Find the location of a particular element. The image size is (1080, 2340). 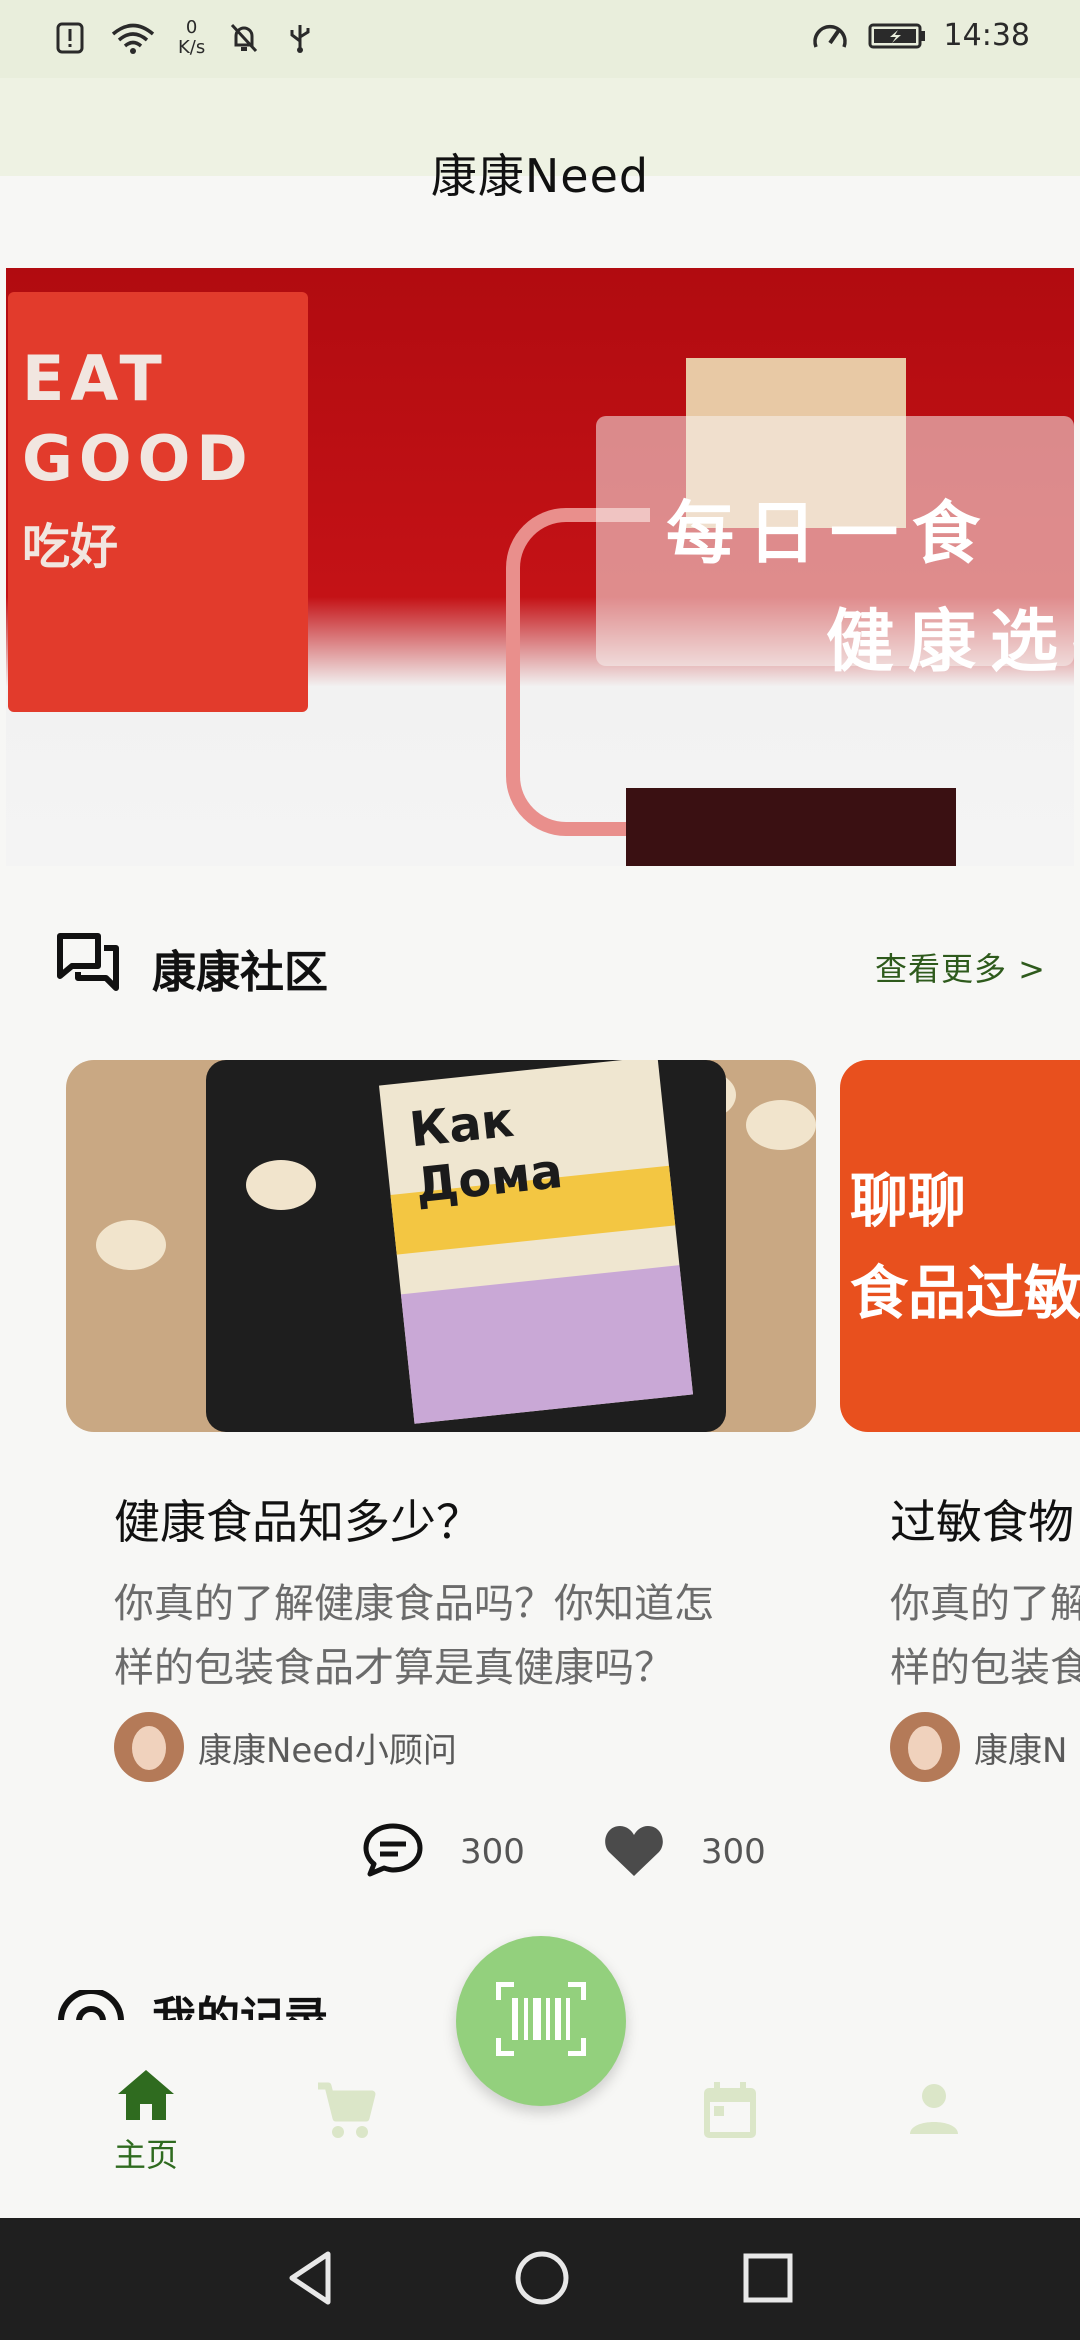

box-line-good: GOOD is located at coordinates (138, 458).